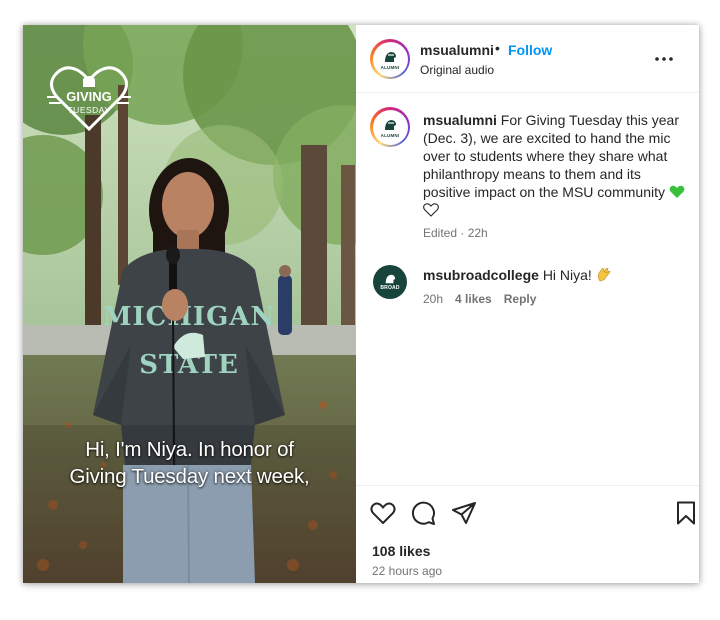 The image size is (720, 620). What do you see at coordinates (481, 275) in the screenshot?
I see `comment-username: msubroadcollege` at bounding box center [481, 275].